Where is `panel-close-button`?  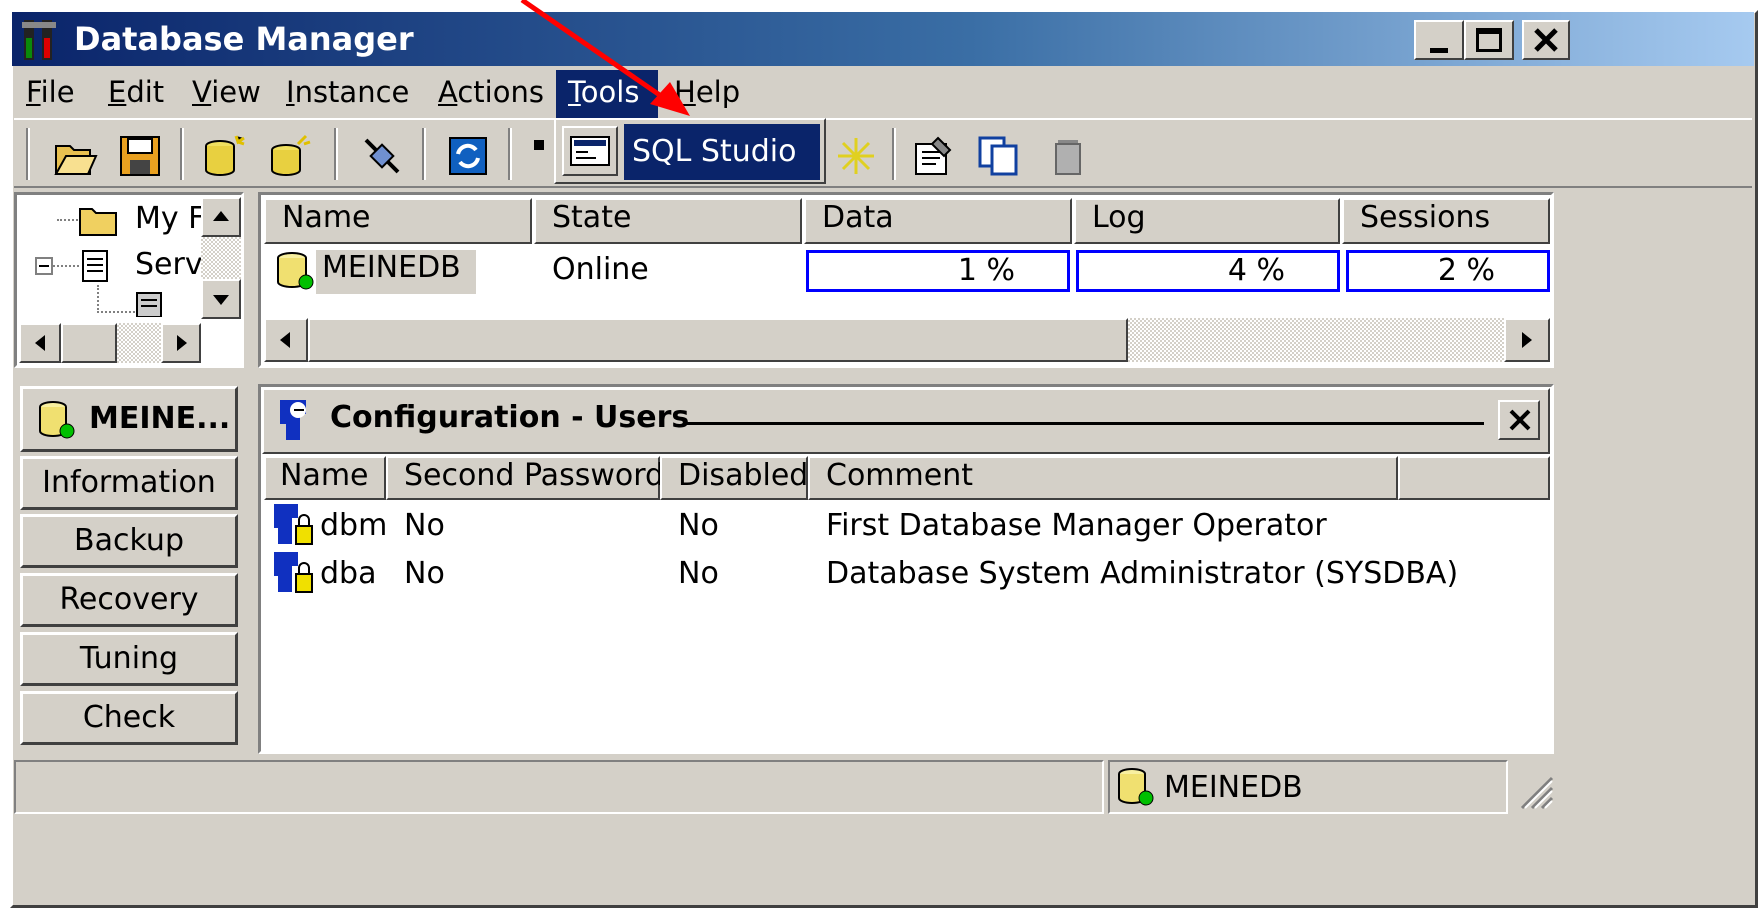
panel-close-button is located at coordinates (1519, 420).